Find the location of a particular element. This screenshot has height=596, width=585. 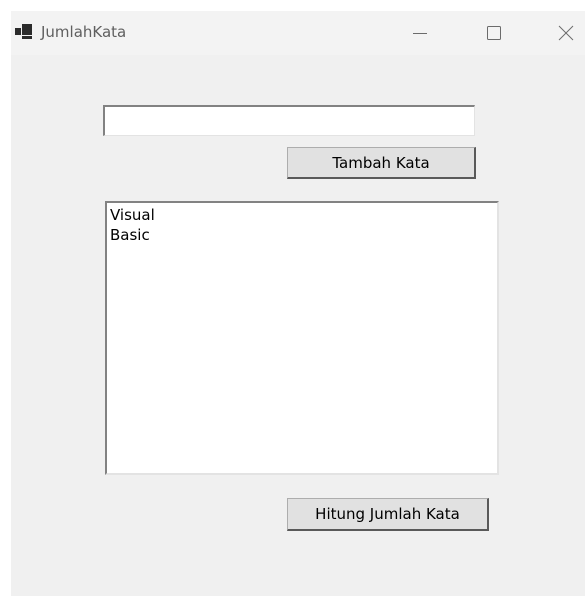

list-item: Basic is located at coordinates (302, 235).